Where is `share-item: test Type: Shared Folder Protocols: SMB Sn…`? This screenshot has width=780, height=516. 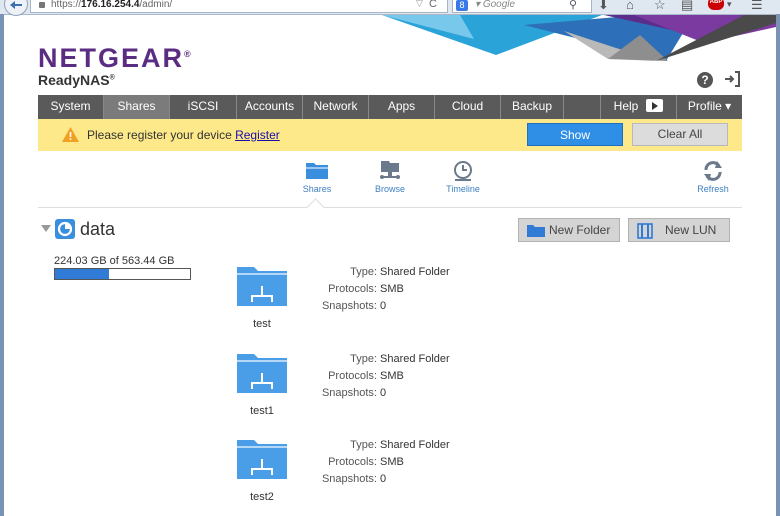 share-item: test Type: Shared Folder Protocols: SMB Sn… is located at coordinates (406, 302).